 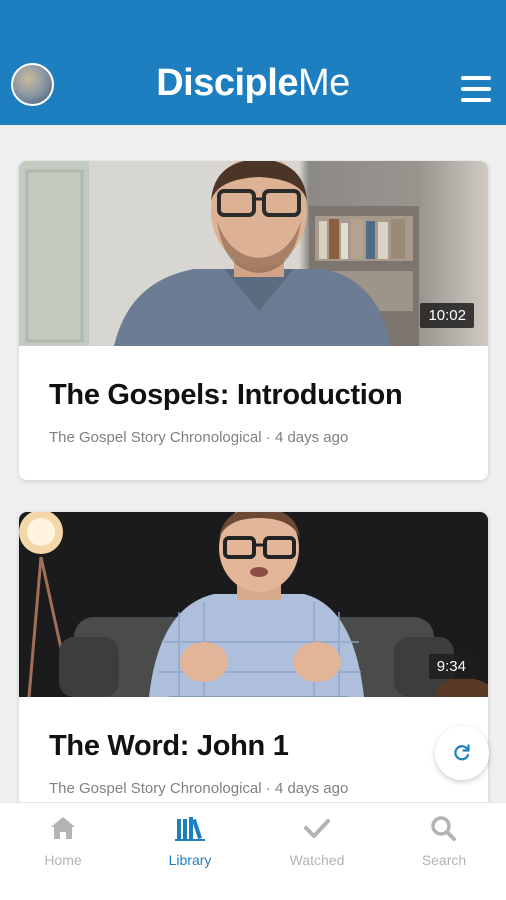 I want to click on video-title: The Word: John 1, so click(x=169, y=746).